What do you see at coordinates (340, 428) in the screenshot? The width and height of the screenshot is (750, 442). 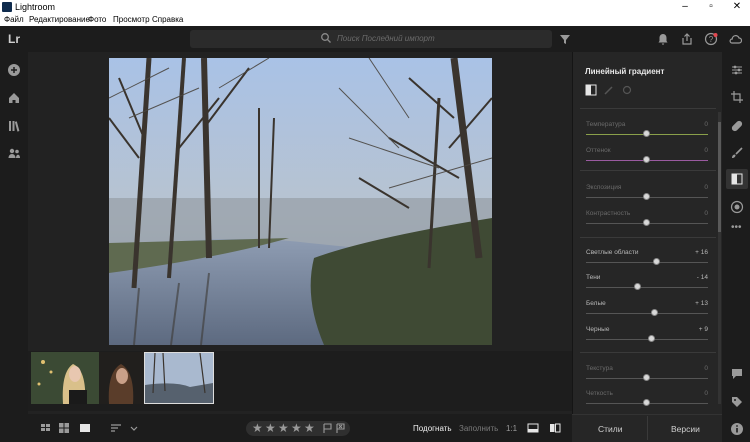 I see `flag-reject-icon` at bounding box center [340, 428].